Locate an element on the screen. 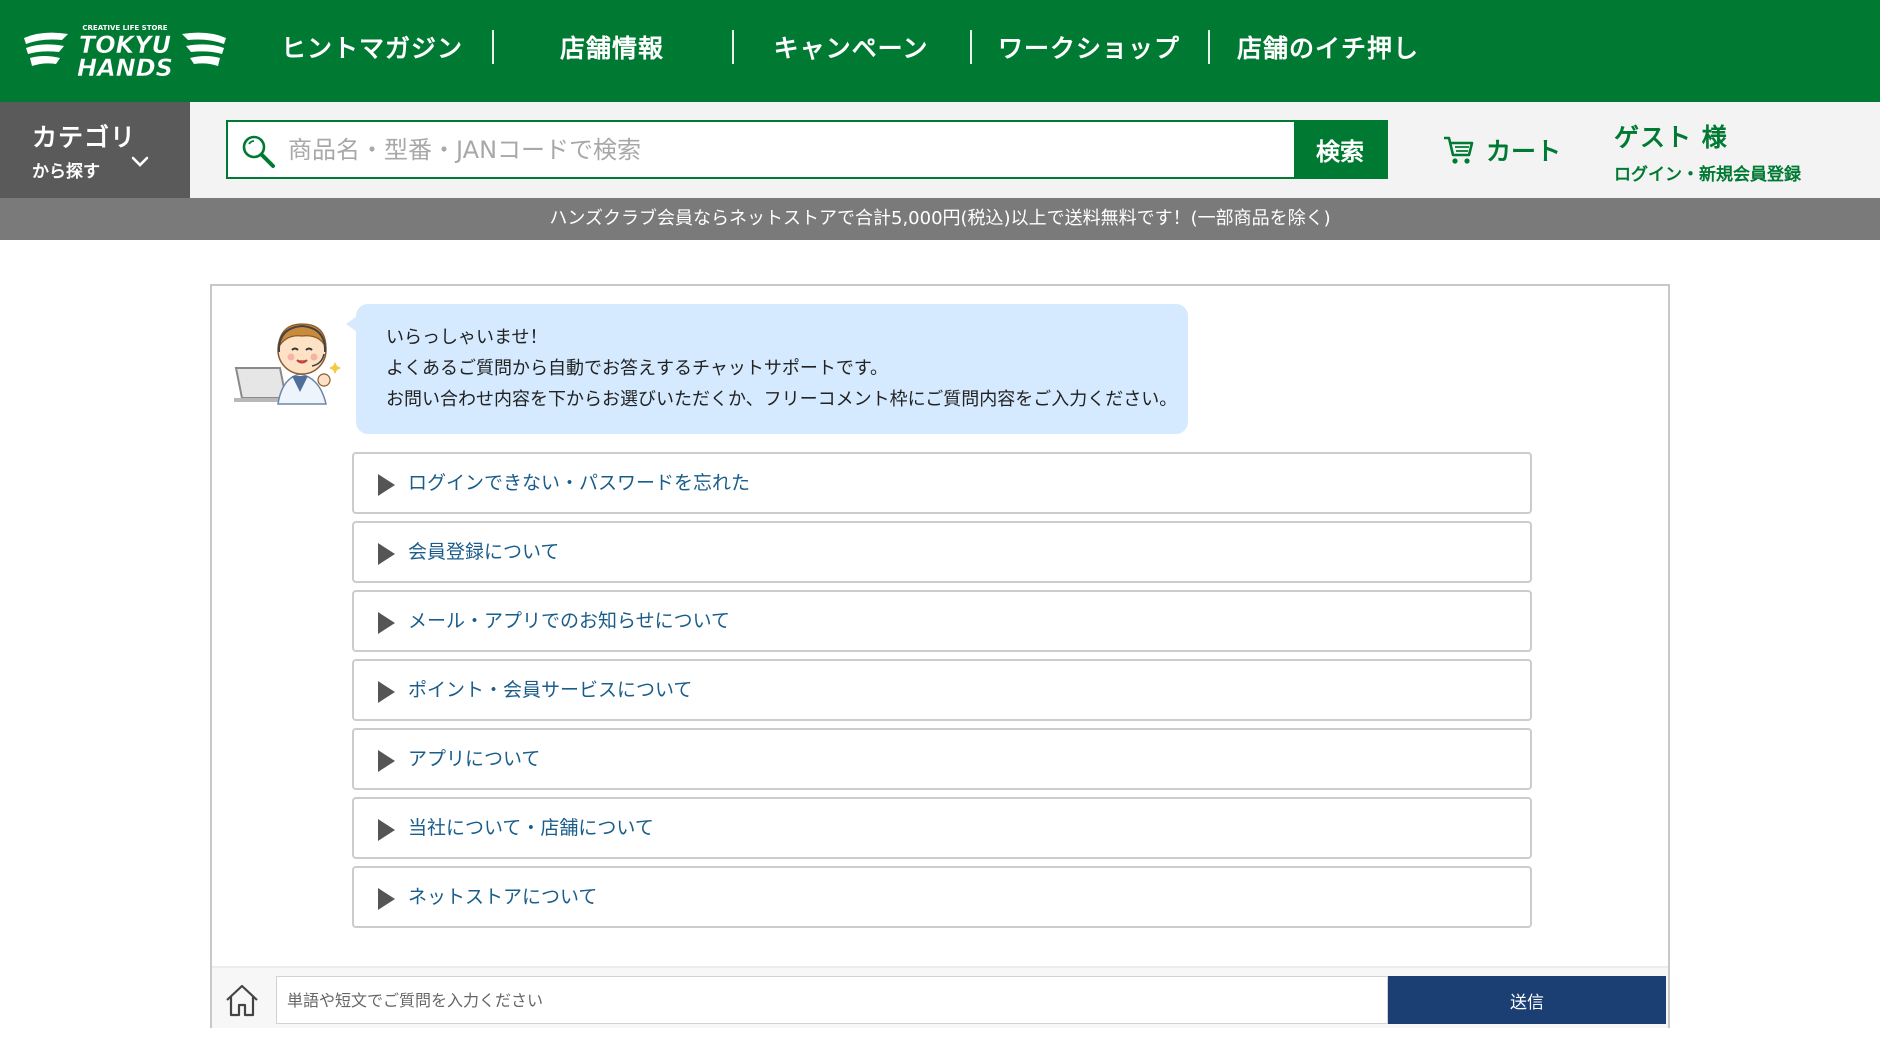 This screenshot has width=1880, height=1056. category-title: カテゴリ is located at coordinates (84, 137).